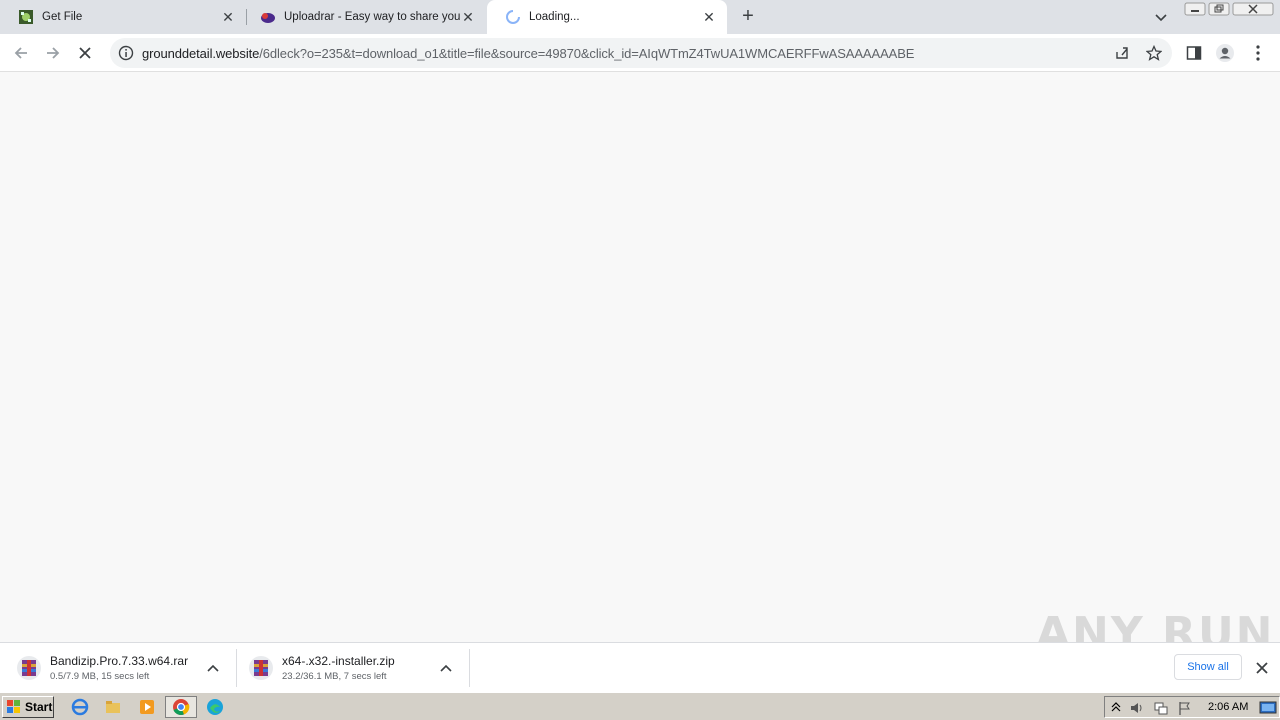  I want to click on side-panel-button, so click(1194, 53).